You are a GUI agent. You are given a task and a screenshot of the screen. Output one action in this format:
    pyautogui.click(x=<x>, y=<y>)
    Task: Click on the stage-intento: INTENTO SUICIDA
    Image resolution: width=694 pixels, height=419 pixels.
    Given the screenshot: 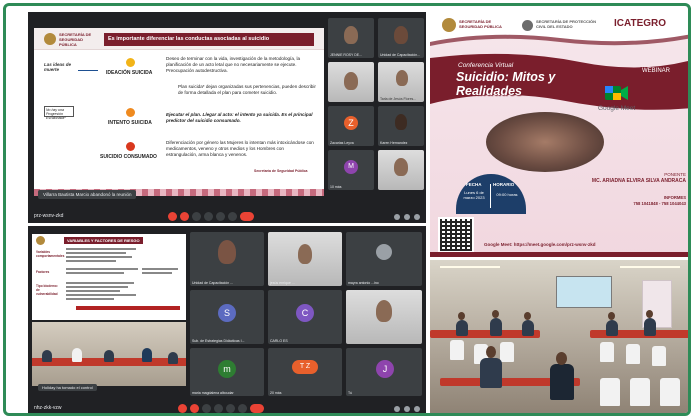 What is the action you would take?
    pyautogui.click(x=130, y=123)
    